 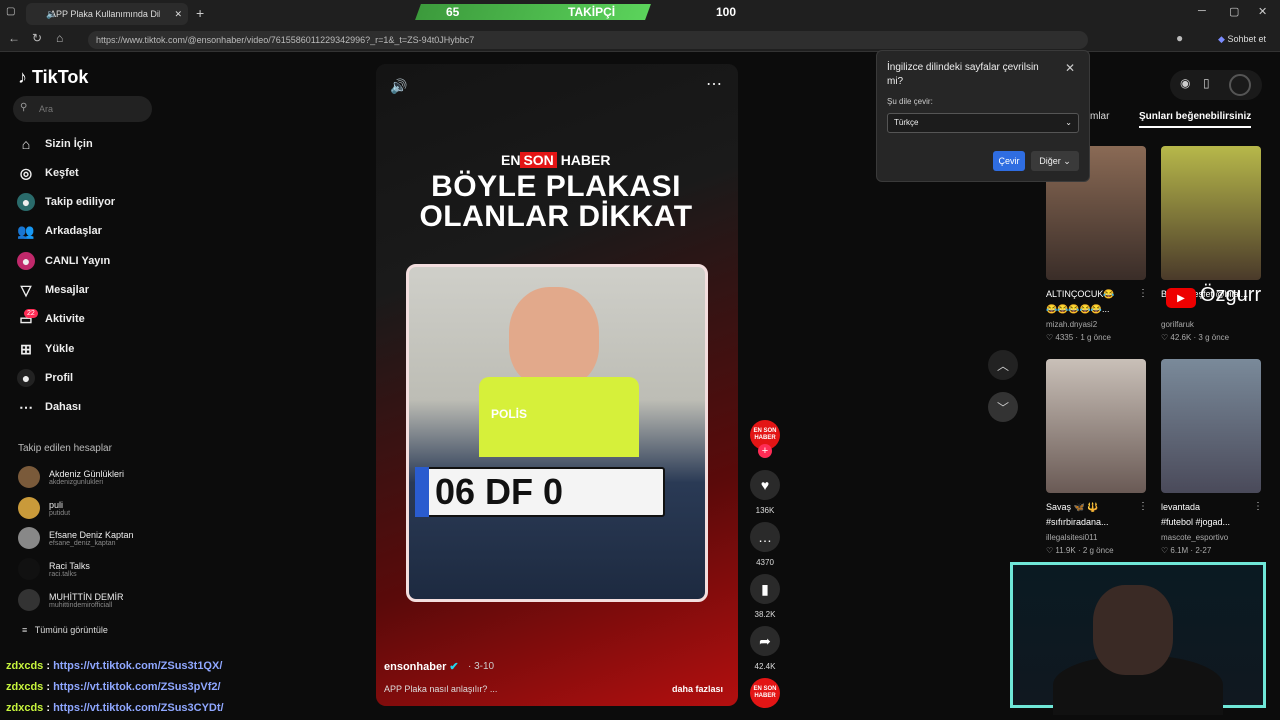 What do you see at coordinates (1262, 11) in the screenshot?
I see `close-window-icon: ✕` at bounding box center [1262, 11].